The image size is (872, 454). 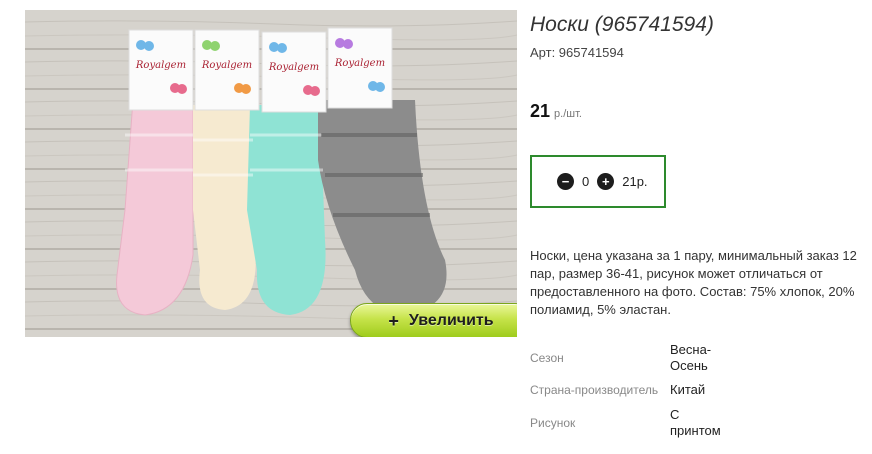 I want to click on price: 21 р./шт., so click(x=556, y=111).